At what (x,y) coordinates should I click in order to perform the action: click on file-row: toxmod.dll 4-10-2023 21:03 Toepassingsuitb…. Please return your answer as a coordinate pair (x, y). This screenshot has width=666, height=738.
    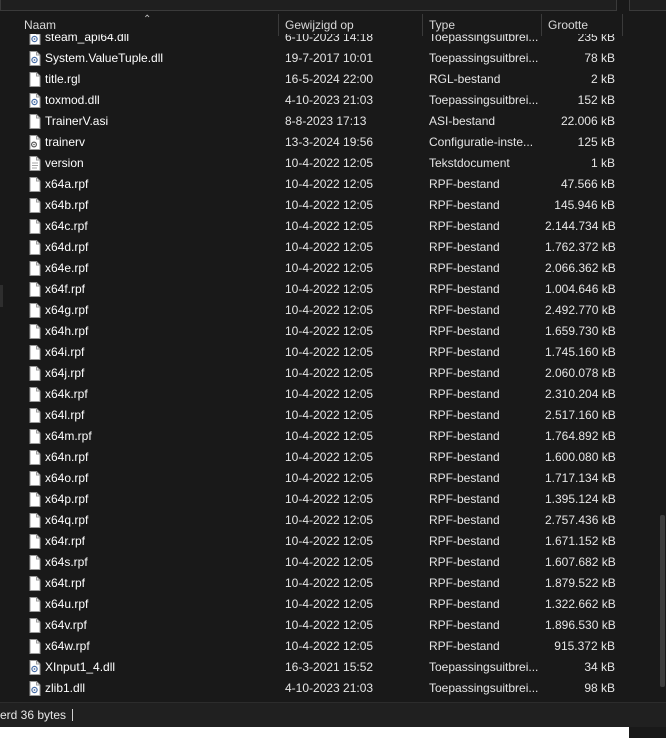
    Looking at the image, I should click on (330, 100).